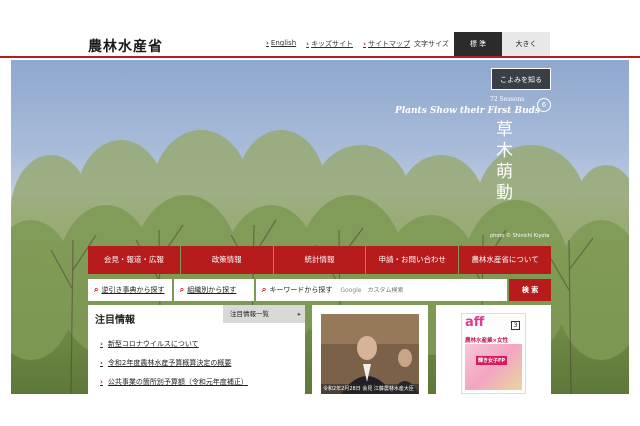 This screenshot has height=426, width=640. I want to click on by-organization-label: 組織別から探す, so click(212, 290).